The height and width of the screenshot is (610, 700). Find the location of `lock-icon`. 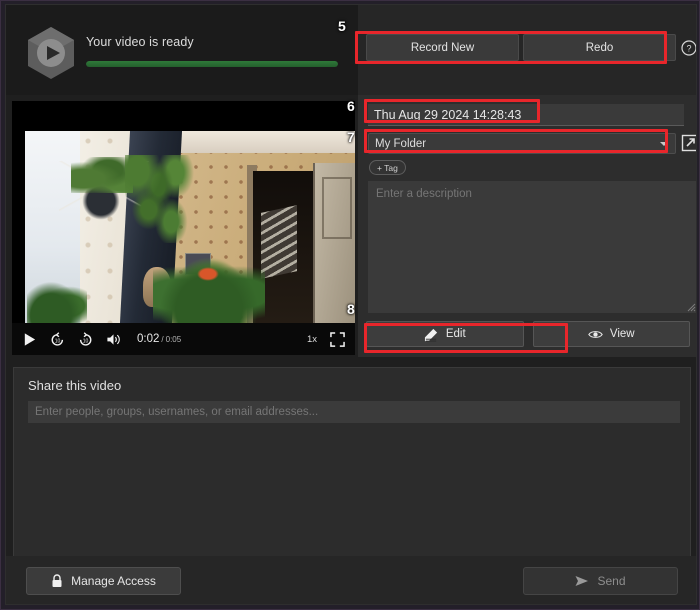

lock-icon is located at coordinates (57, 580).